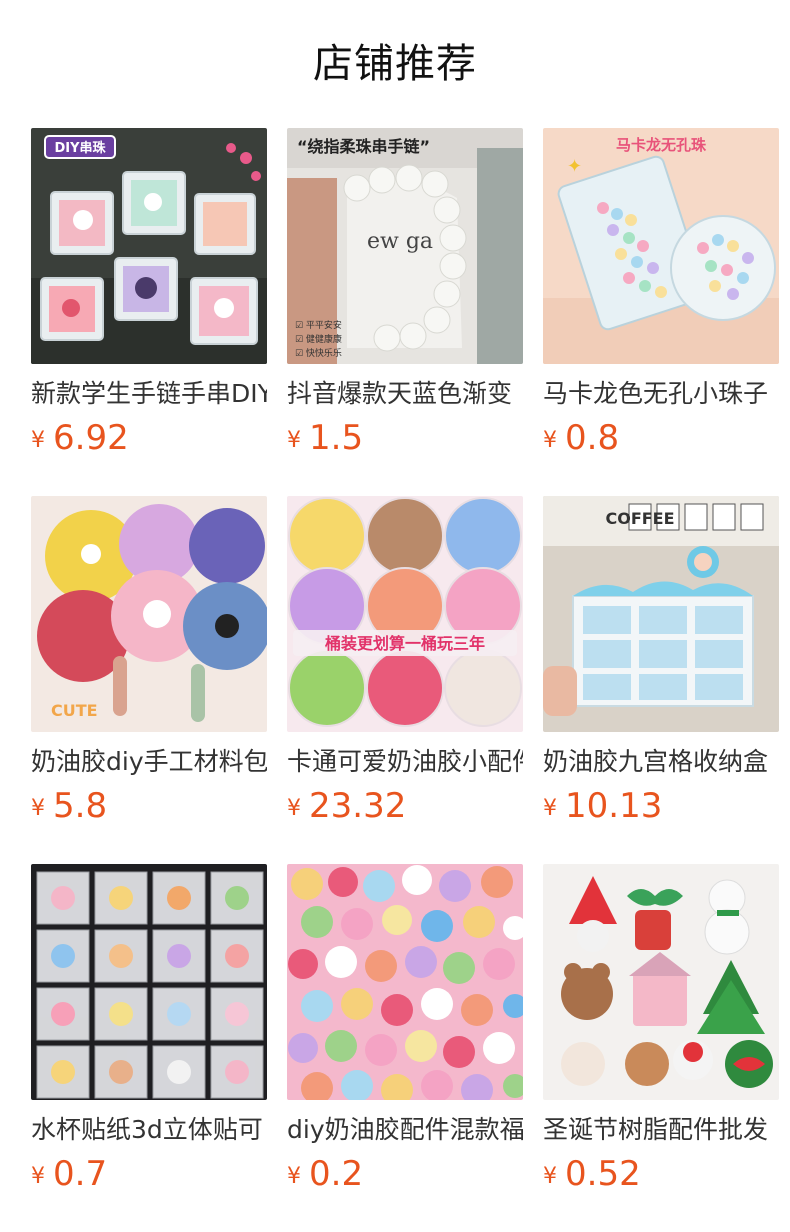 This screenshot has height=1232, width=790. I want to click on product-image: COFFEE, so click(661, 614).